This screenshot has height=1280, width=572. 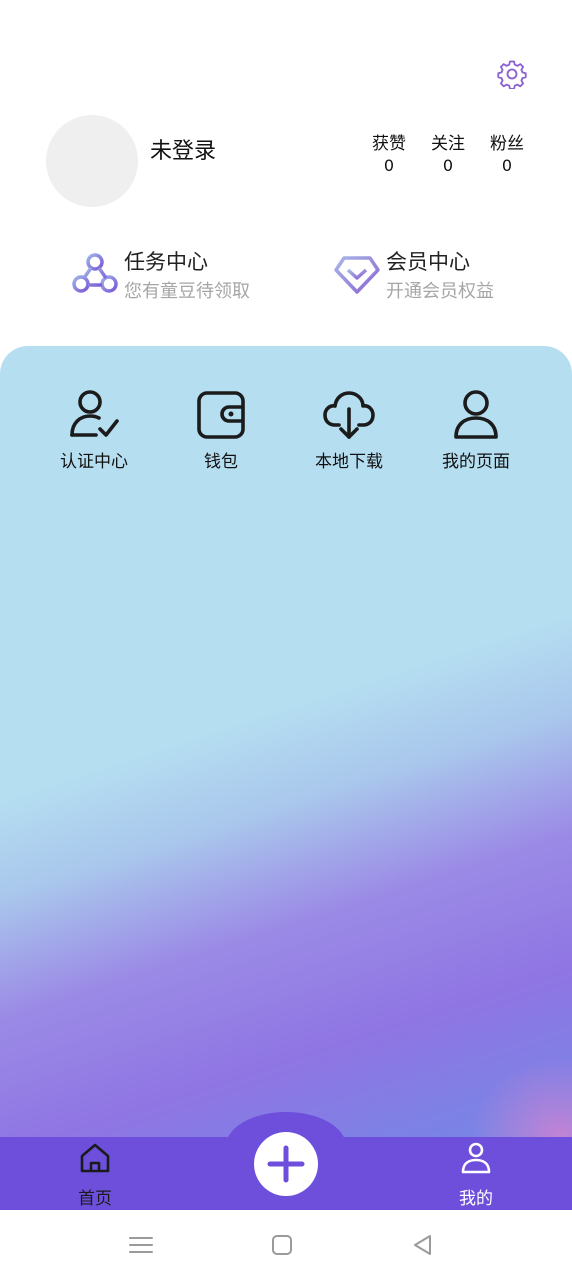 What do you see at coordinates (282, 1245) in the screenshot?
I see `home-square-icon` at bounding box center [282, 1245].